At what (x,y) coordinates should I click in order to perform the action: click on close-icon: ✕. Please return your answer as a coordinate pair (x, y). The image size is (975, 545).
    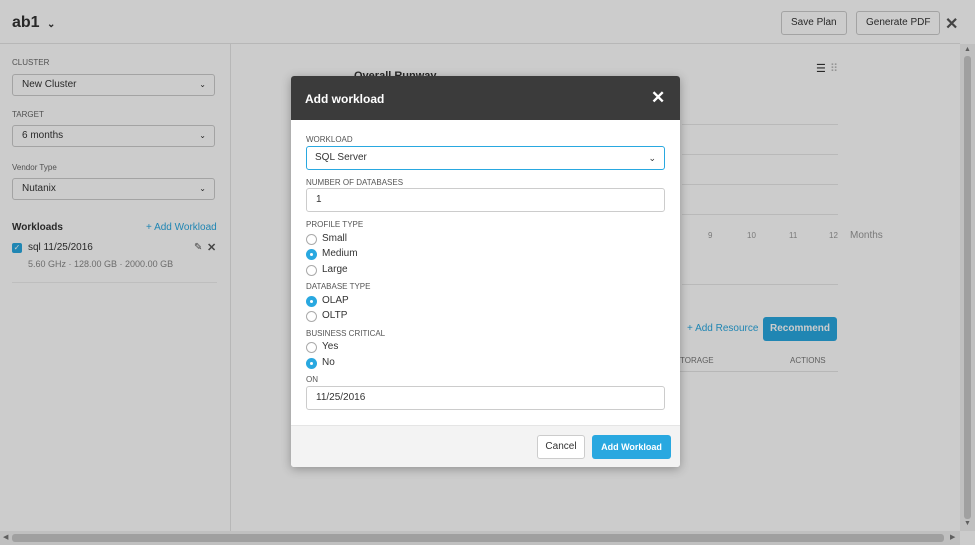
    Looking at the image, I should click on (658, 98).